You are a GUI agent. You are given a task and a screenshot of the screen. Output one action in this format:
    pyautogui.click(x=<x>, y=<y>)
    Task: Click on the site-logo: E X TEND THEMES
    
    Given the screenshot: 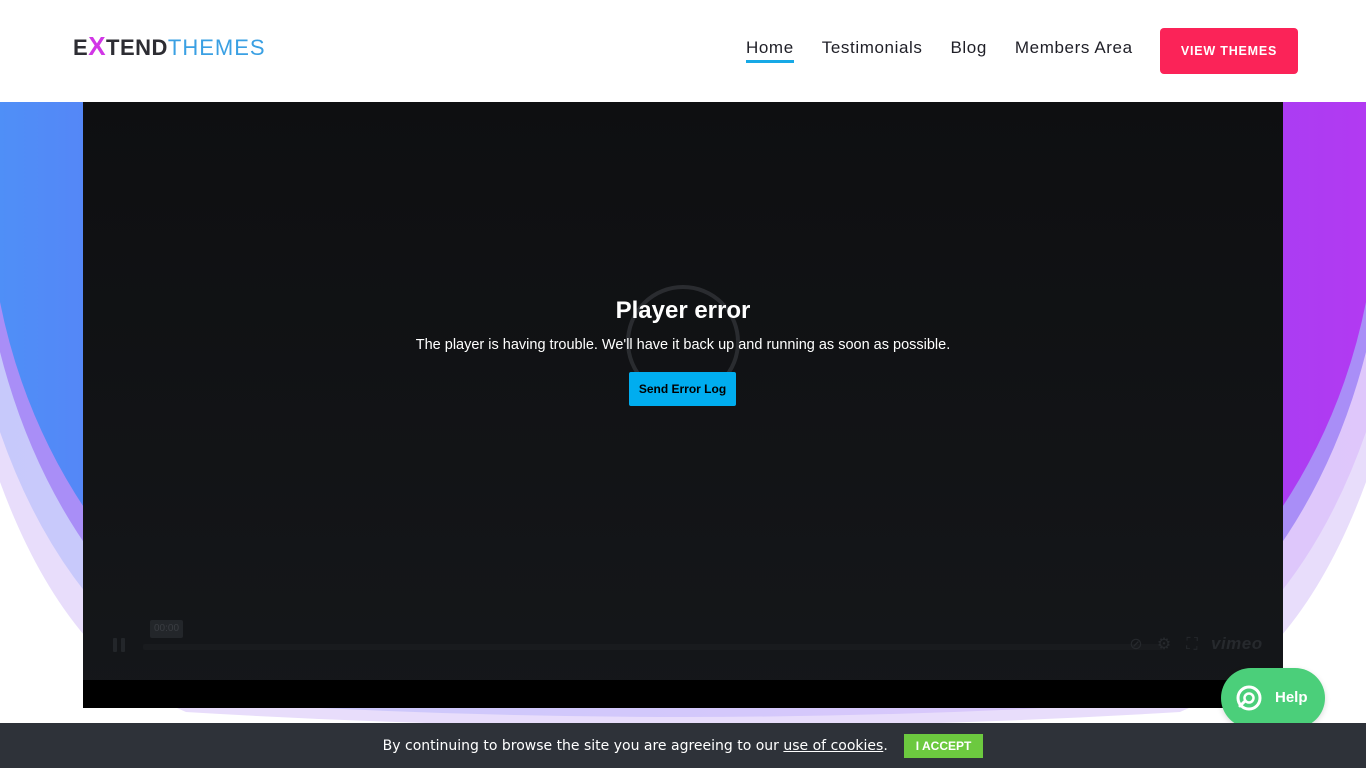 What is the action you would take?
    pyautogui.click(x=169, y=46)
    